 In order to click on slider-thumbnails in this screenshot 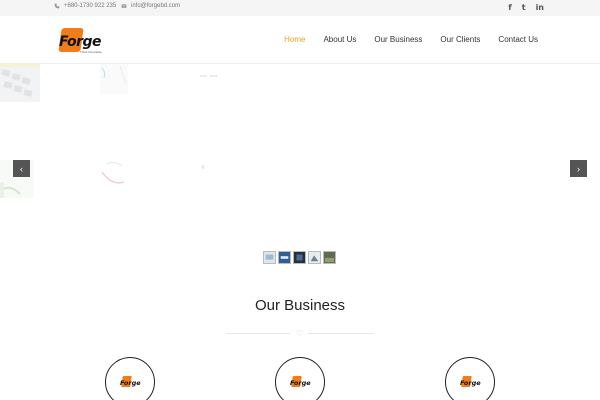, I will do `click(299, 257)`.